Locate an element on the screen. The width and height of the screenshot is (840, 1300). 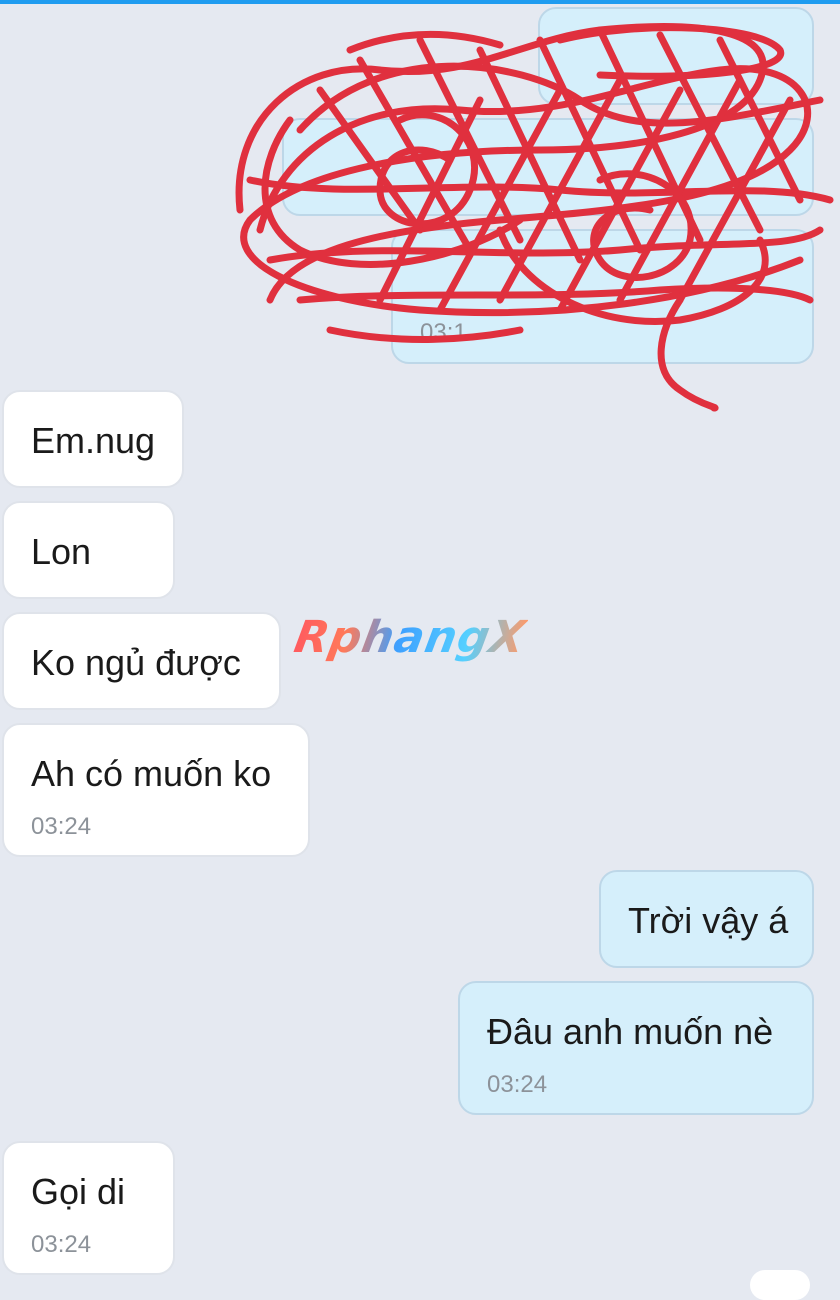
watermark-logo: RphangX is located at coordinates (410, 637).